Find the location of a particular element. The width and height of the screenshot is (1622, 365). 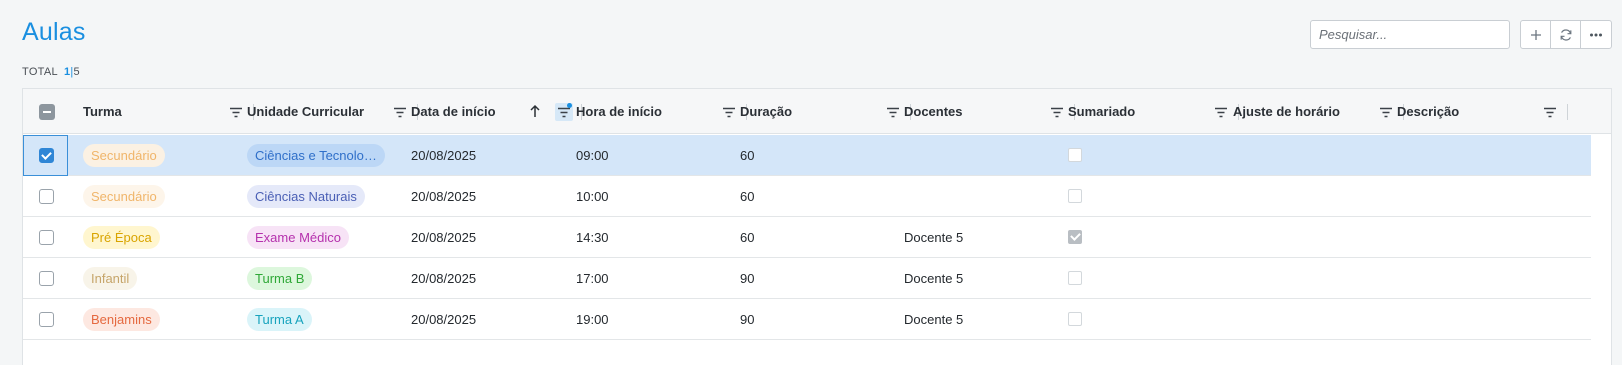

total-counter: TOTAL 1|5 is located at coordinates (51, 72).